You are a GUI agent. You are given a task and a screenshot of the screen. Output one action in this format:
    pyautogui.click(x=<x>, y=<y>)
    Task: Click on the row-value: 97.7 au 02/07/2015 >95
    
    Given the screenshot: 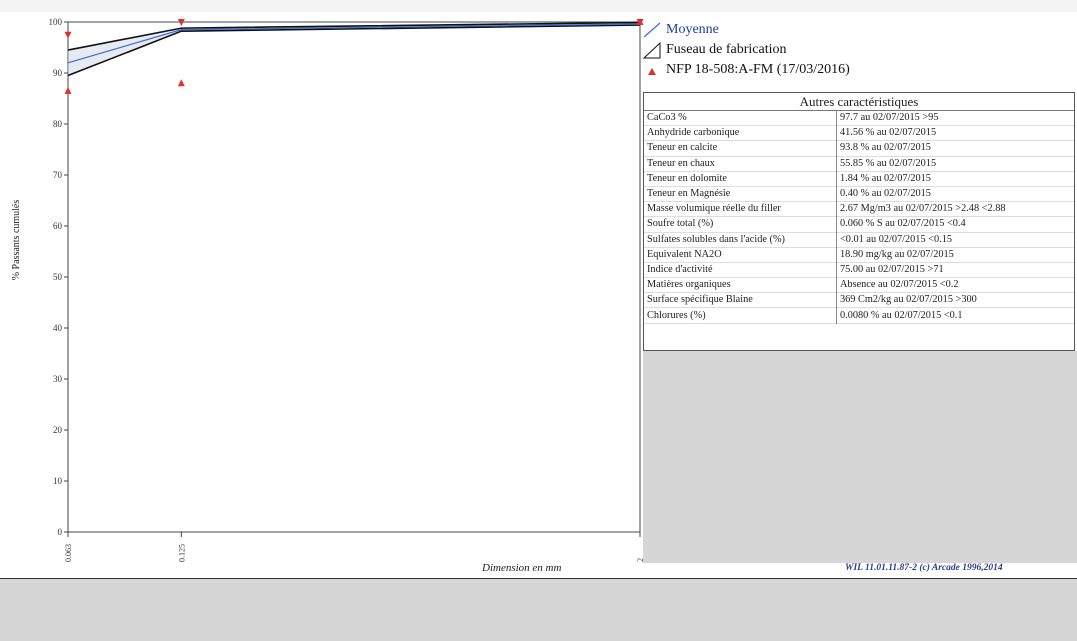 What is the action you would take?
    pyautogui.click(x=889, y=118)
    